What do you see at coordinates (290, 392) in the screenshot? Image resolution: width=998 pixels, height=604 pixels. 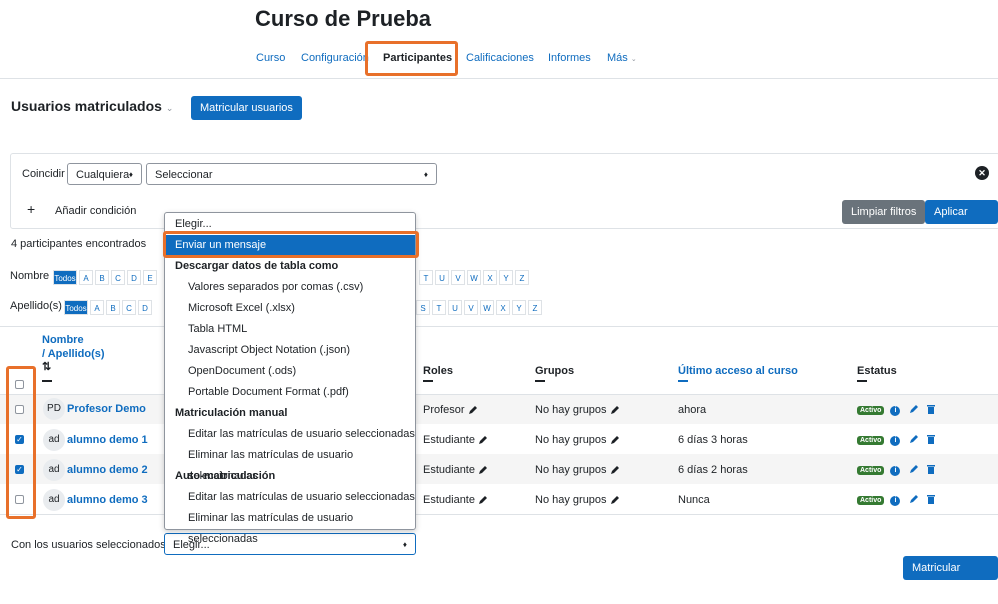 I see `menu-item-pdf: Portable Document Format (.pdf)` at bounding box center [290, 392].